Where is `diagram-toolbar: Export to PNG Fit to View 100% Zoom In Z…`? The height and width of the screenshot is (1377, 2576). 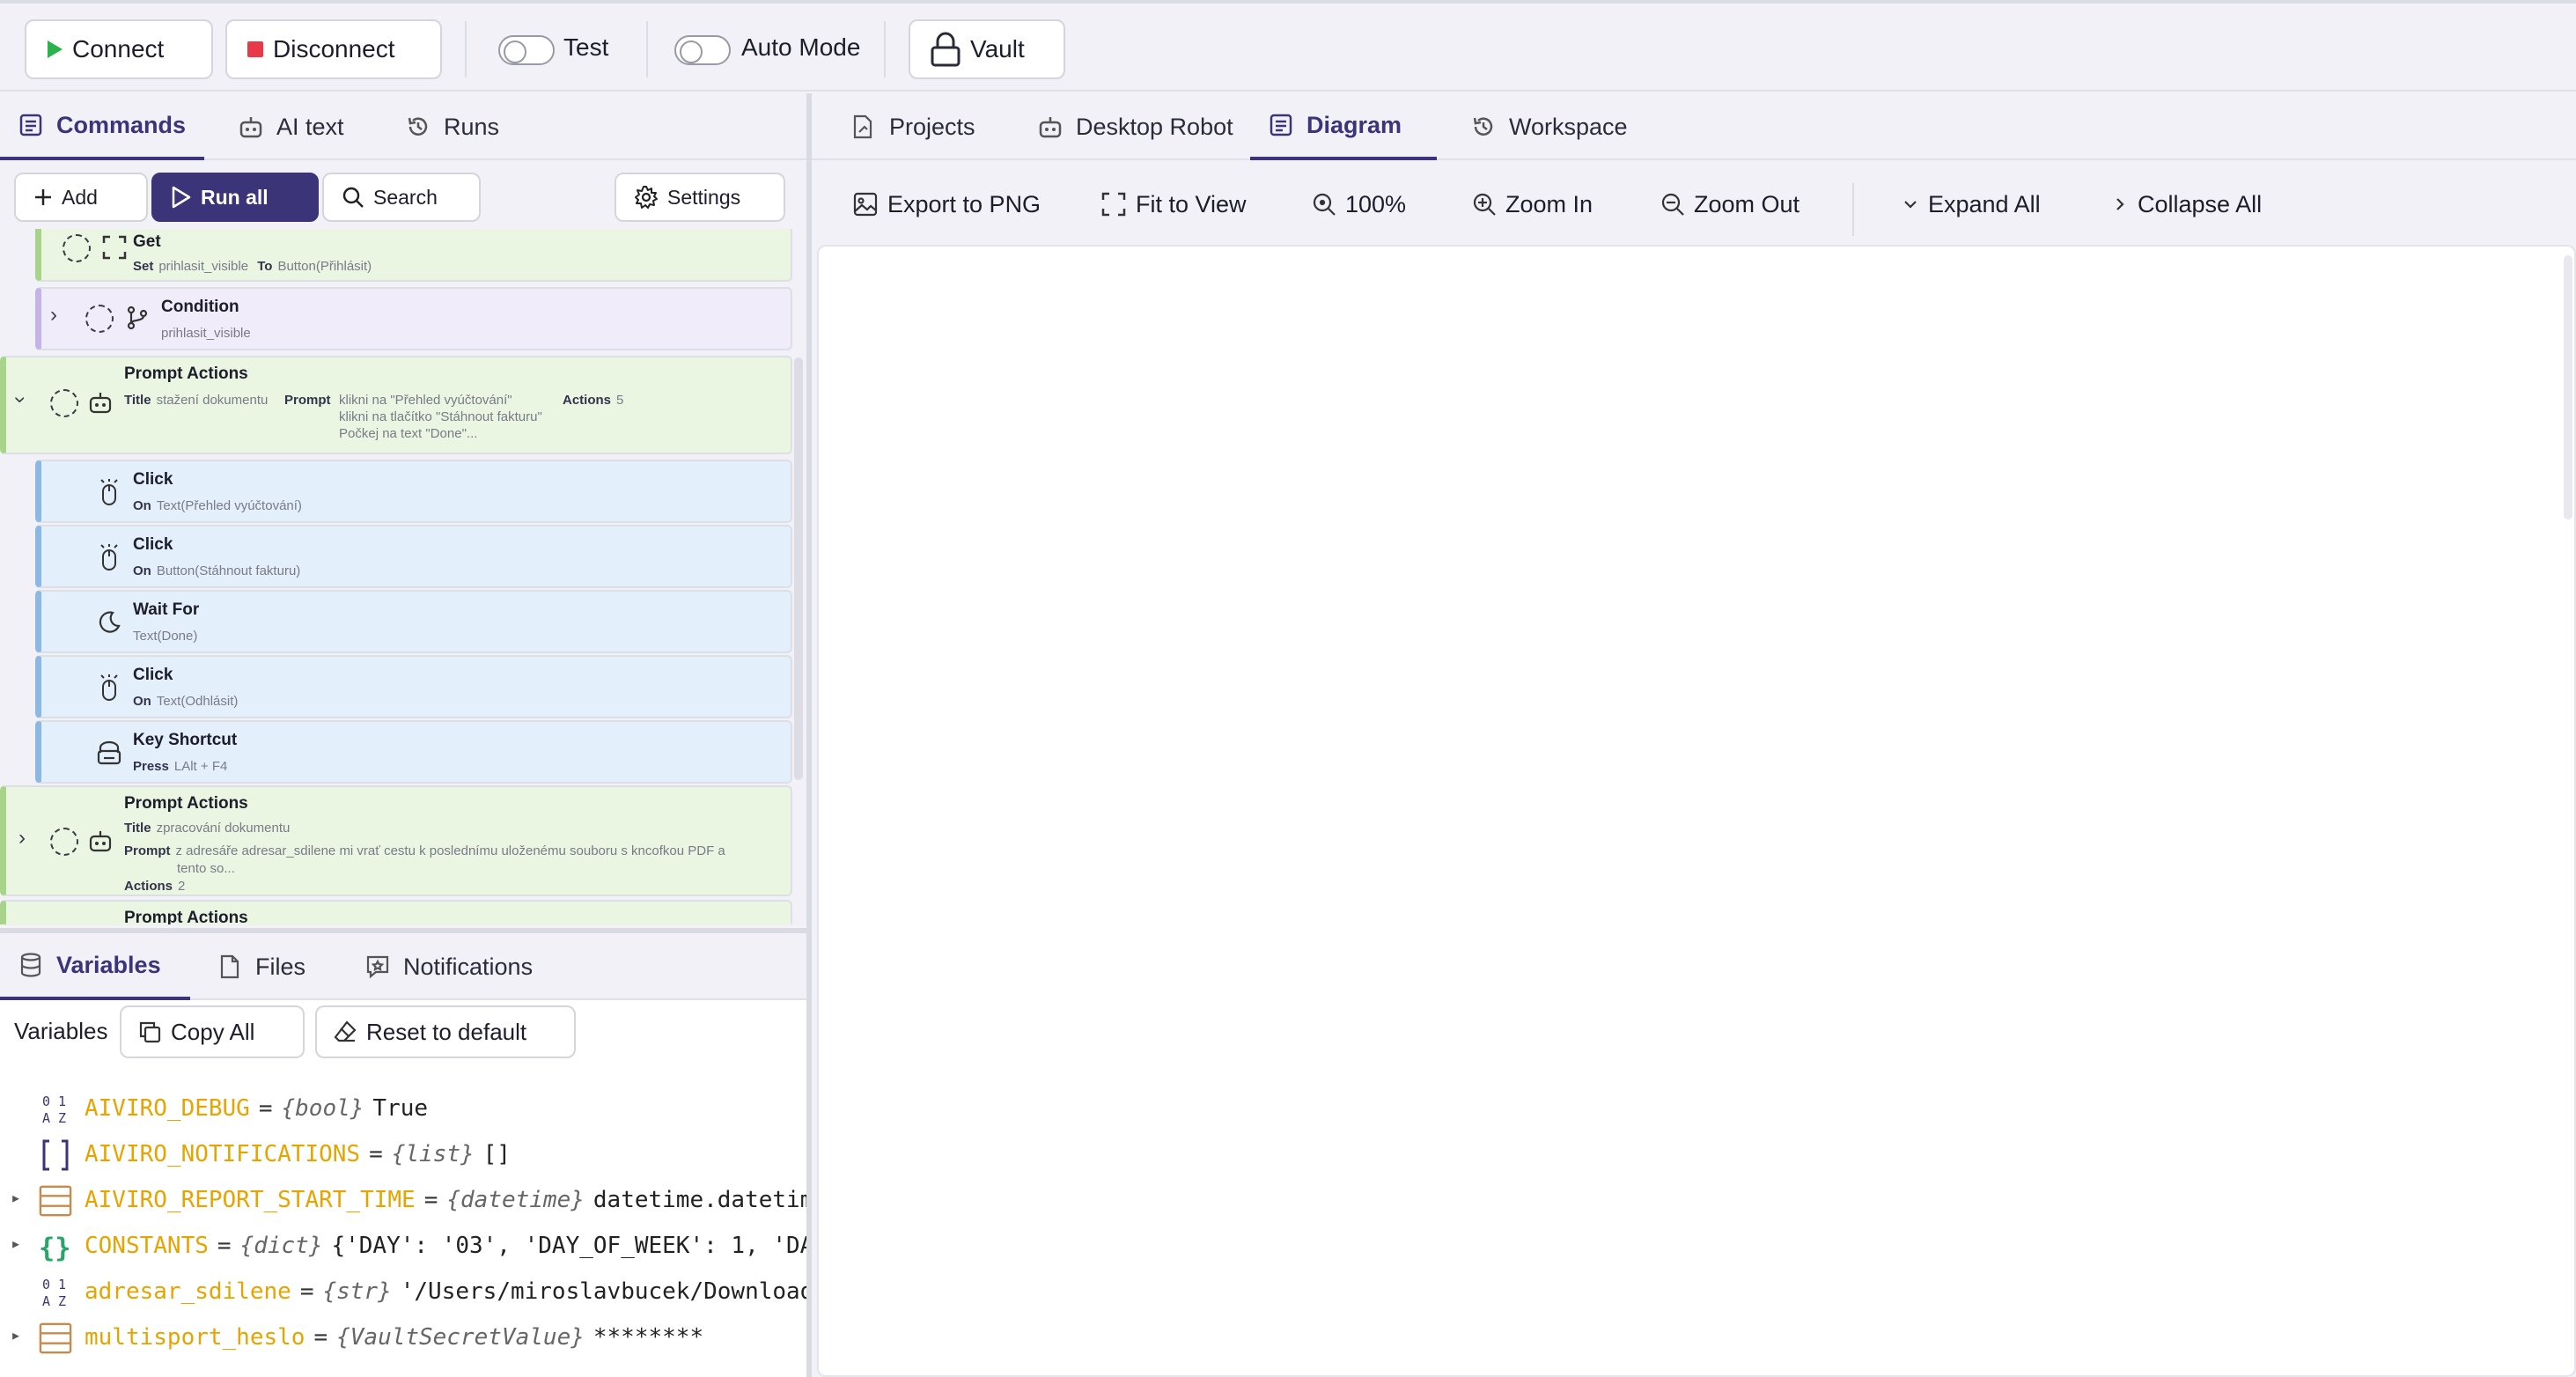
diagram-toolbar: Export to PNG Fit to View 100% Zoom In Z… is located at coordinates (1694, 204).